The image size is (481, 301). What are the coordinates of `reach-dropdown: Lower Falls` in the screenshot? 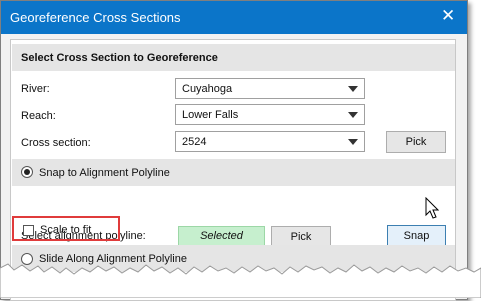 It's located at (270, 114).